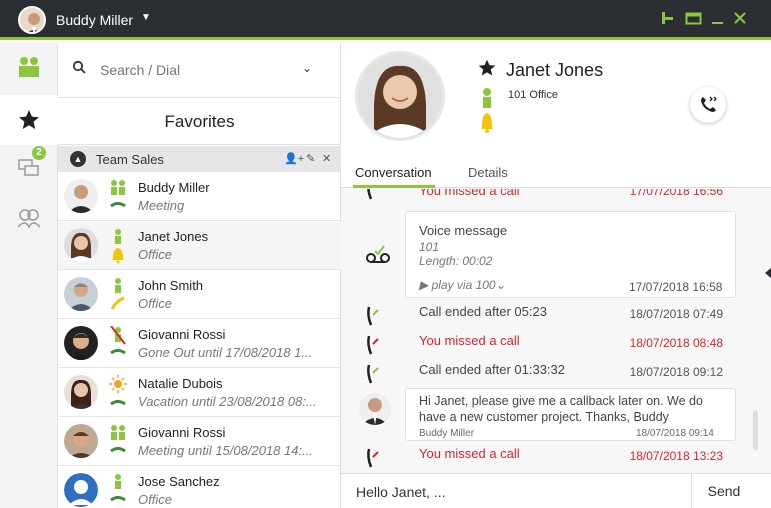  Describe the element at coordinates (740, 20) in the screenshot. I see `close-icon` at that location.